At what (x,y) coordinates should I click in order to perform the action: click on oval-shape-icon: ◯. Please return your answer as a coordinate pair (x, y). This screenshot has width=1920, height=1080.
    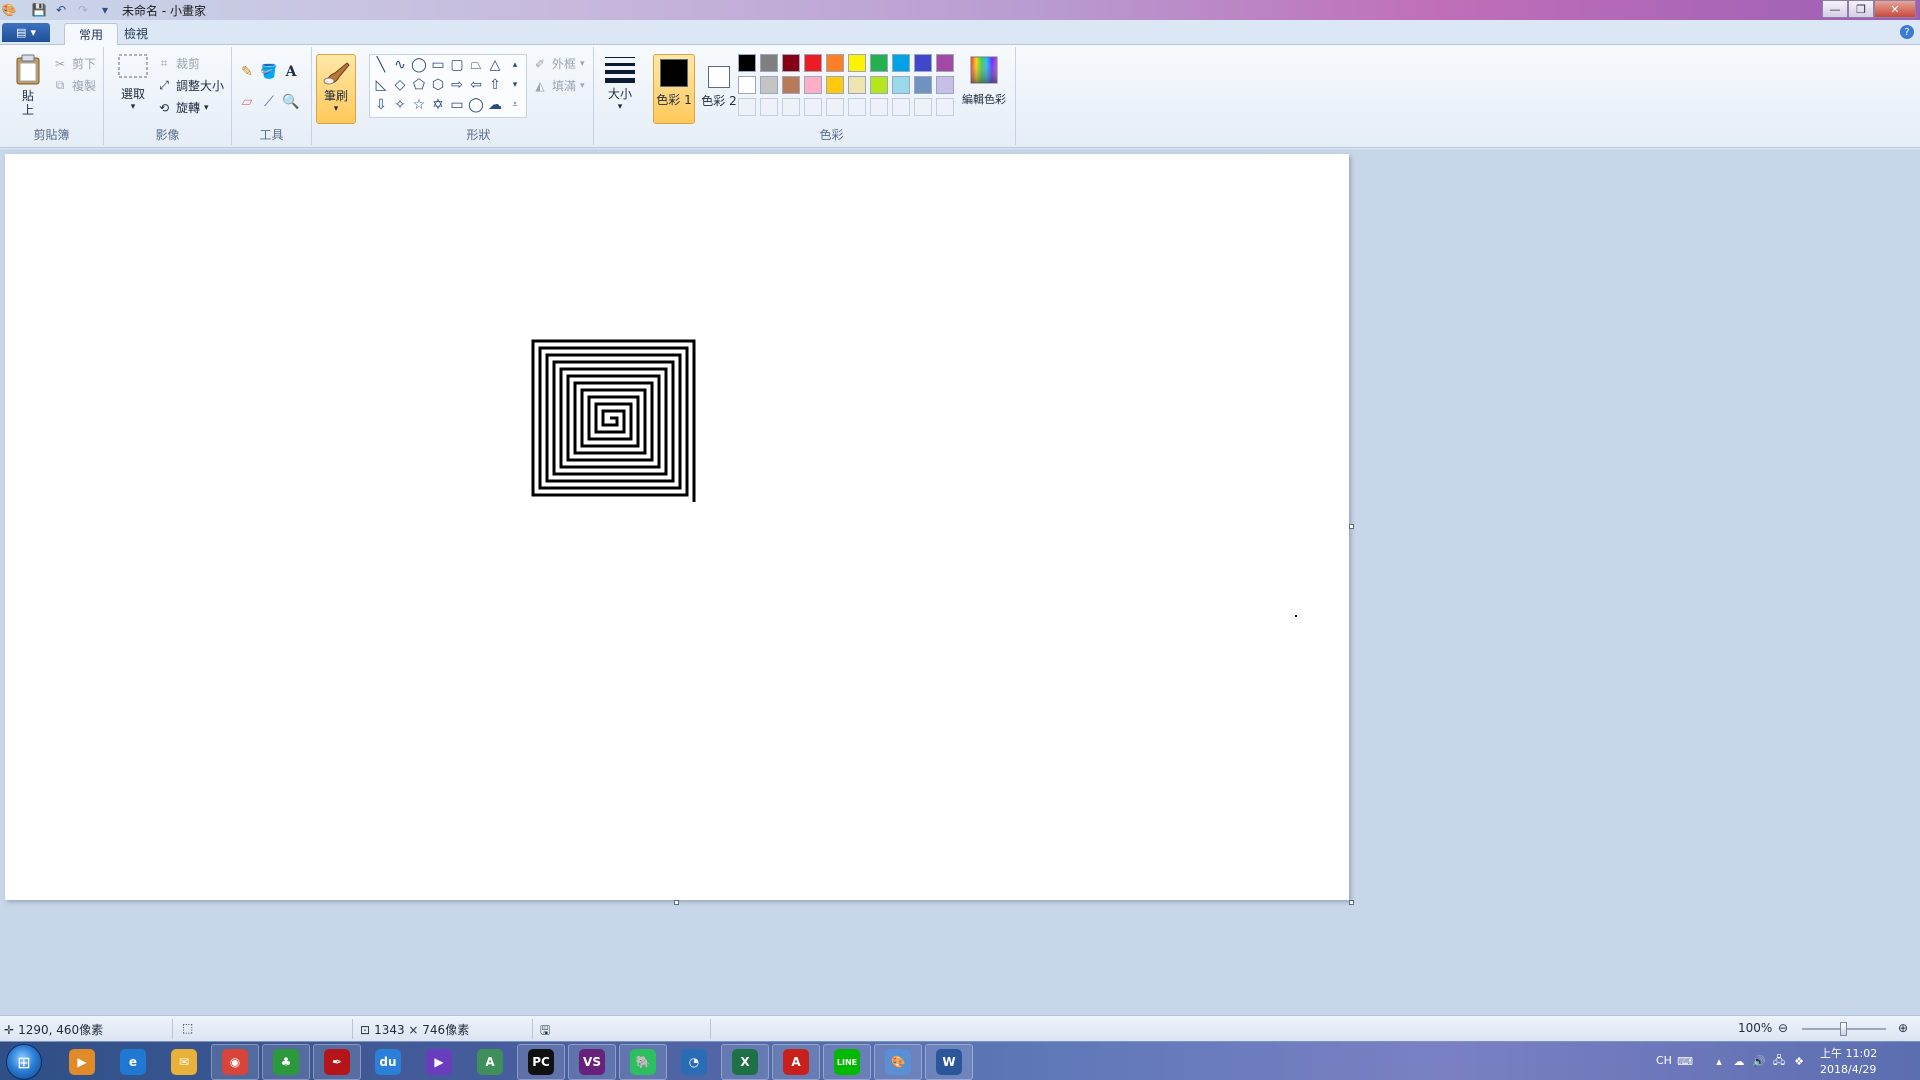
    Looking at the image, I should click on (419, 65).